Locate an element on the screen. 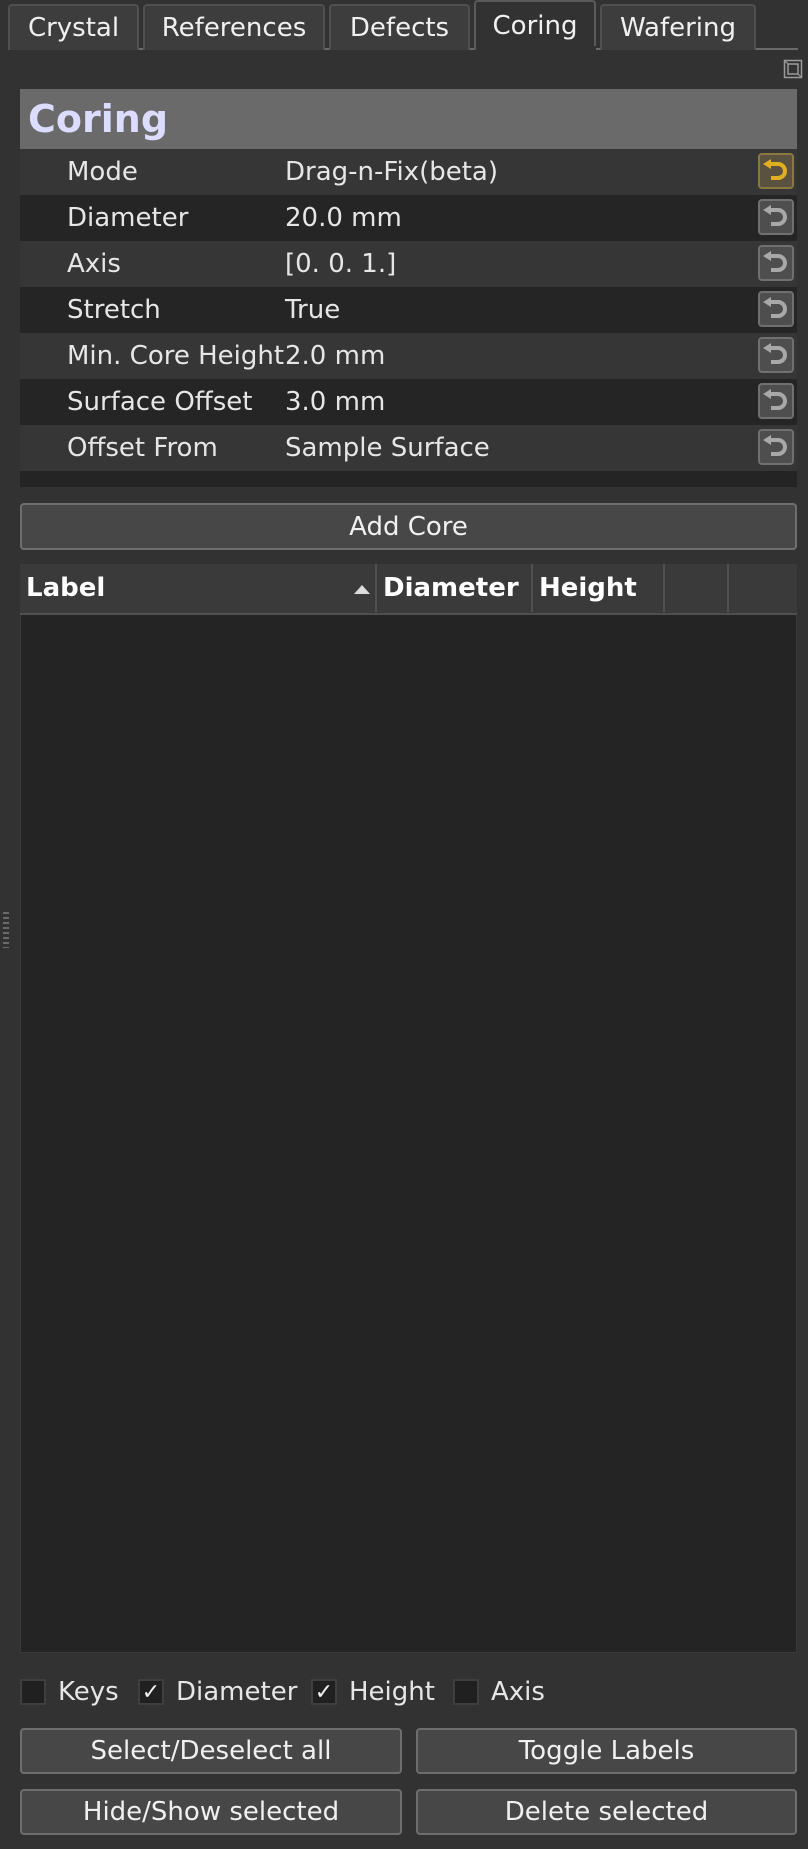 This screenshot has height=1849, width=808. property-name: Axis is located at coordinates (94, 264).